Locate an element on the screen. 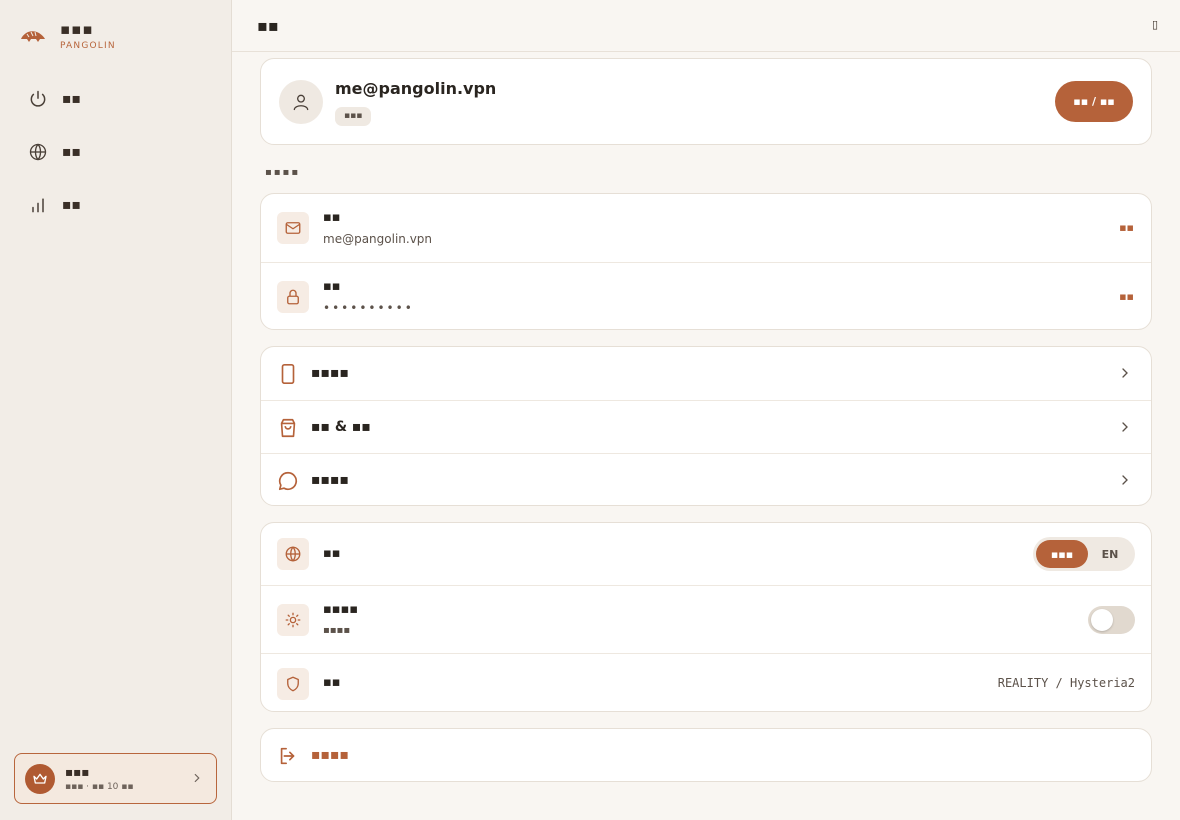  crown-icon is located at coordinates (40, 778).